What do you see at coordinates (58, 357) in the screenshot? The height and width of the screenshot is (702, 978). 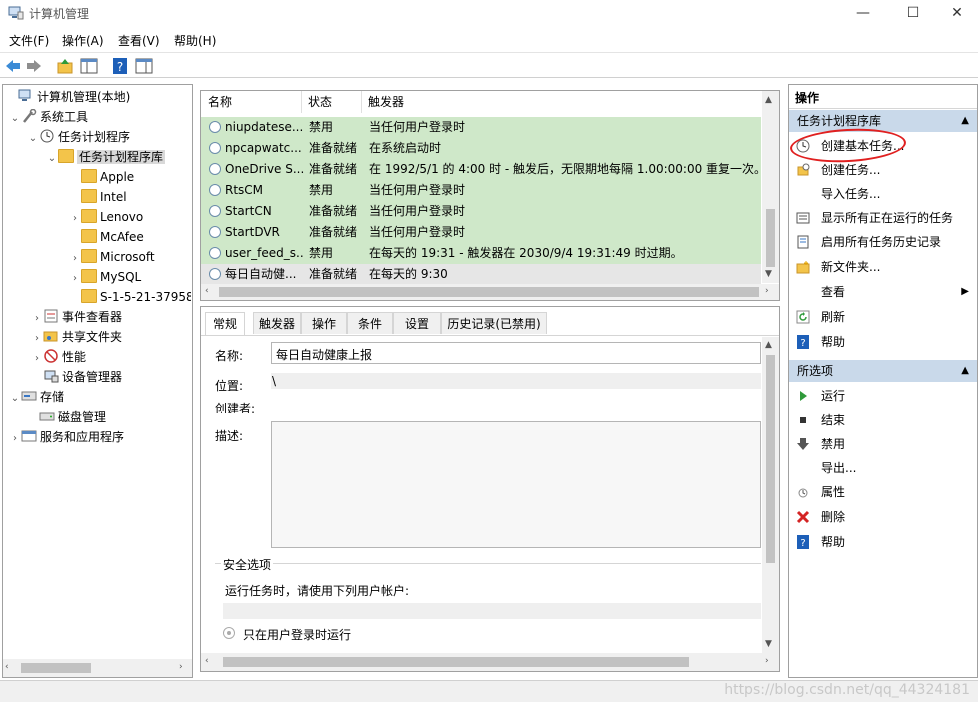 I see `tree-performance: › 性能` at bounding box center [58, 357].